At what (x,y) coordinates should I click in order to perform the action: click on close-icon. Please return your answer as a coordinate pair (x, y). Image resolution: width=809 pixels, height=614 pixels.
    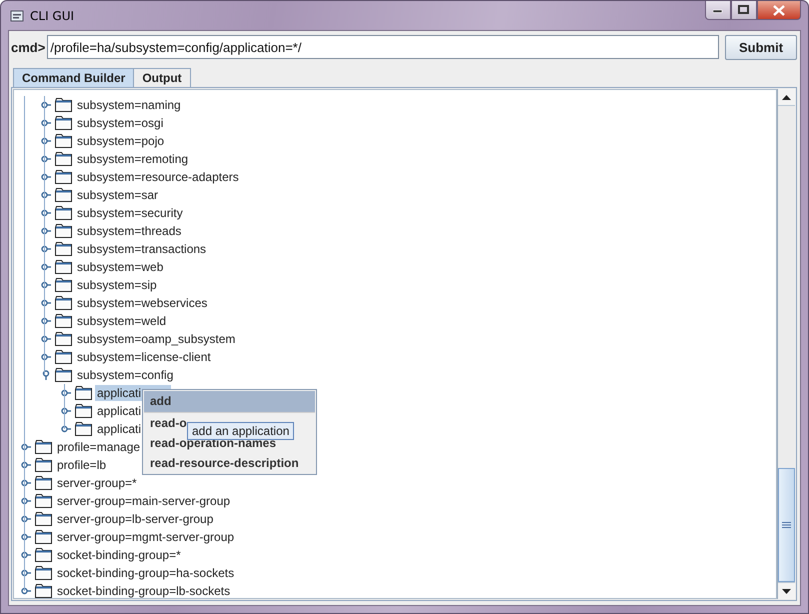
    Looking at the image, I should click on (779, 10).